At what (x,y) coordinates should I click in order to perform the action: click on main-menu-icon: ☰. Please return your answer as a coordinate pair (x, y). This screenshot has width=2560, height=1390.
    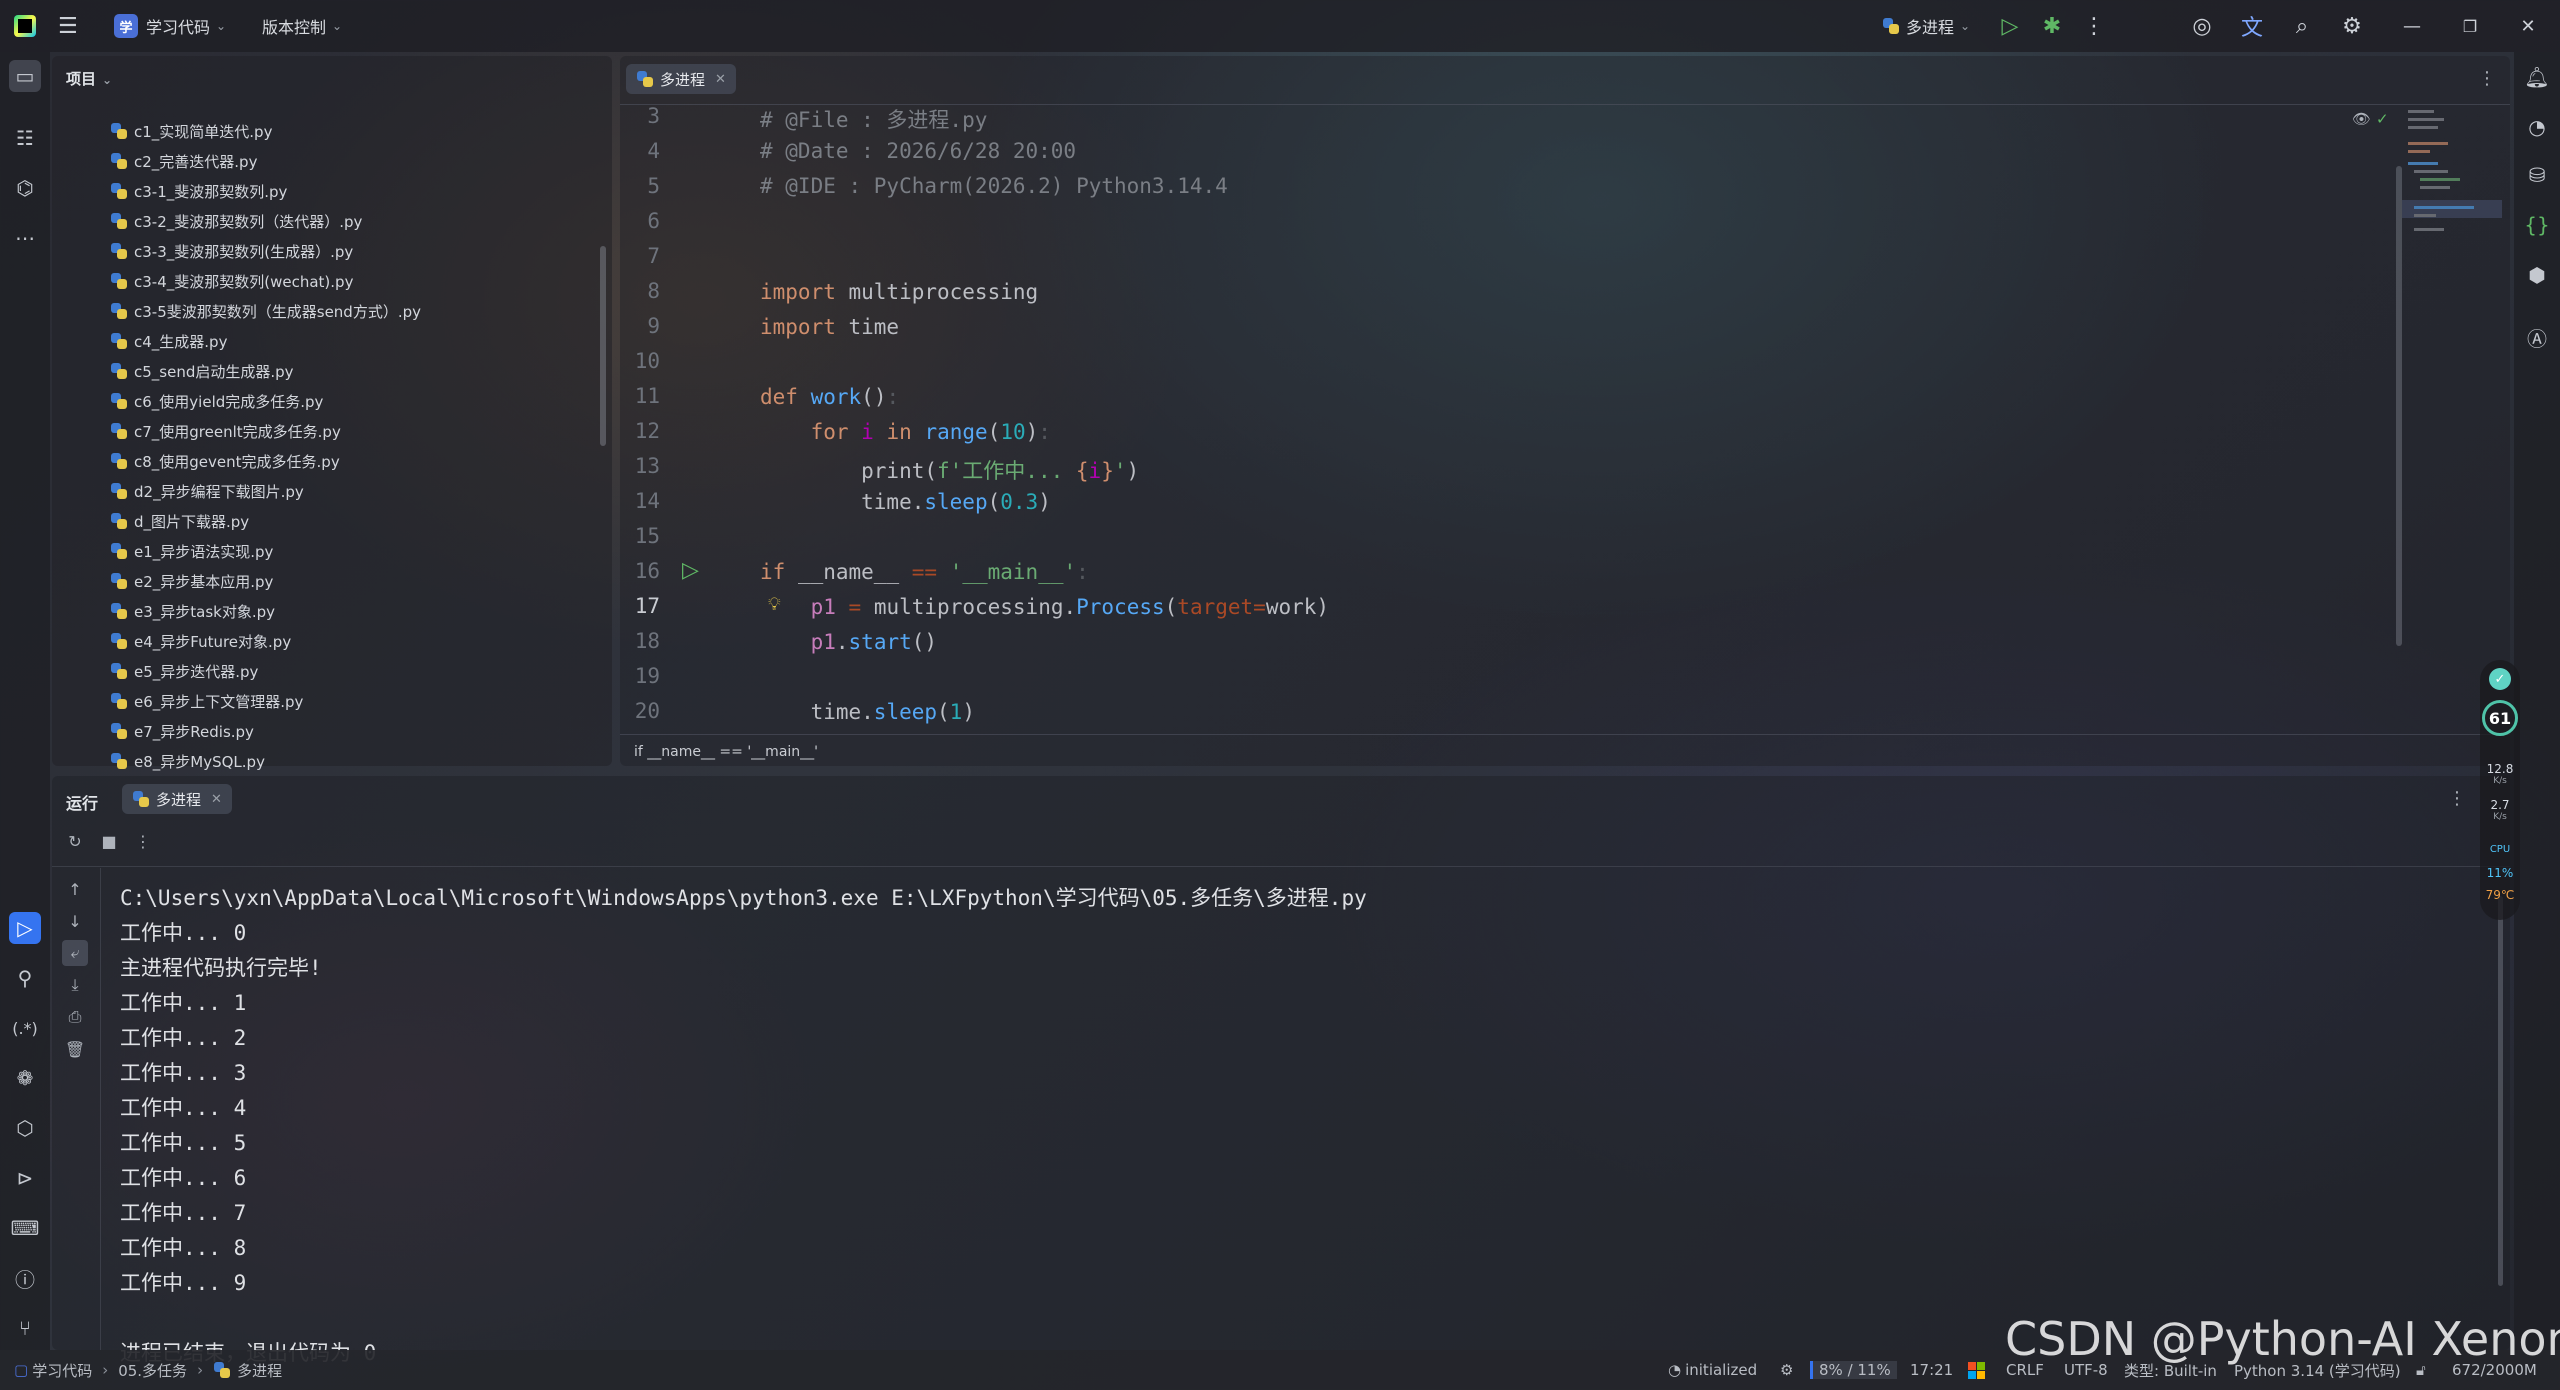
    Looking at the image, I should click on (68, 26).